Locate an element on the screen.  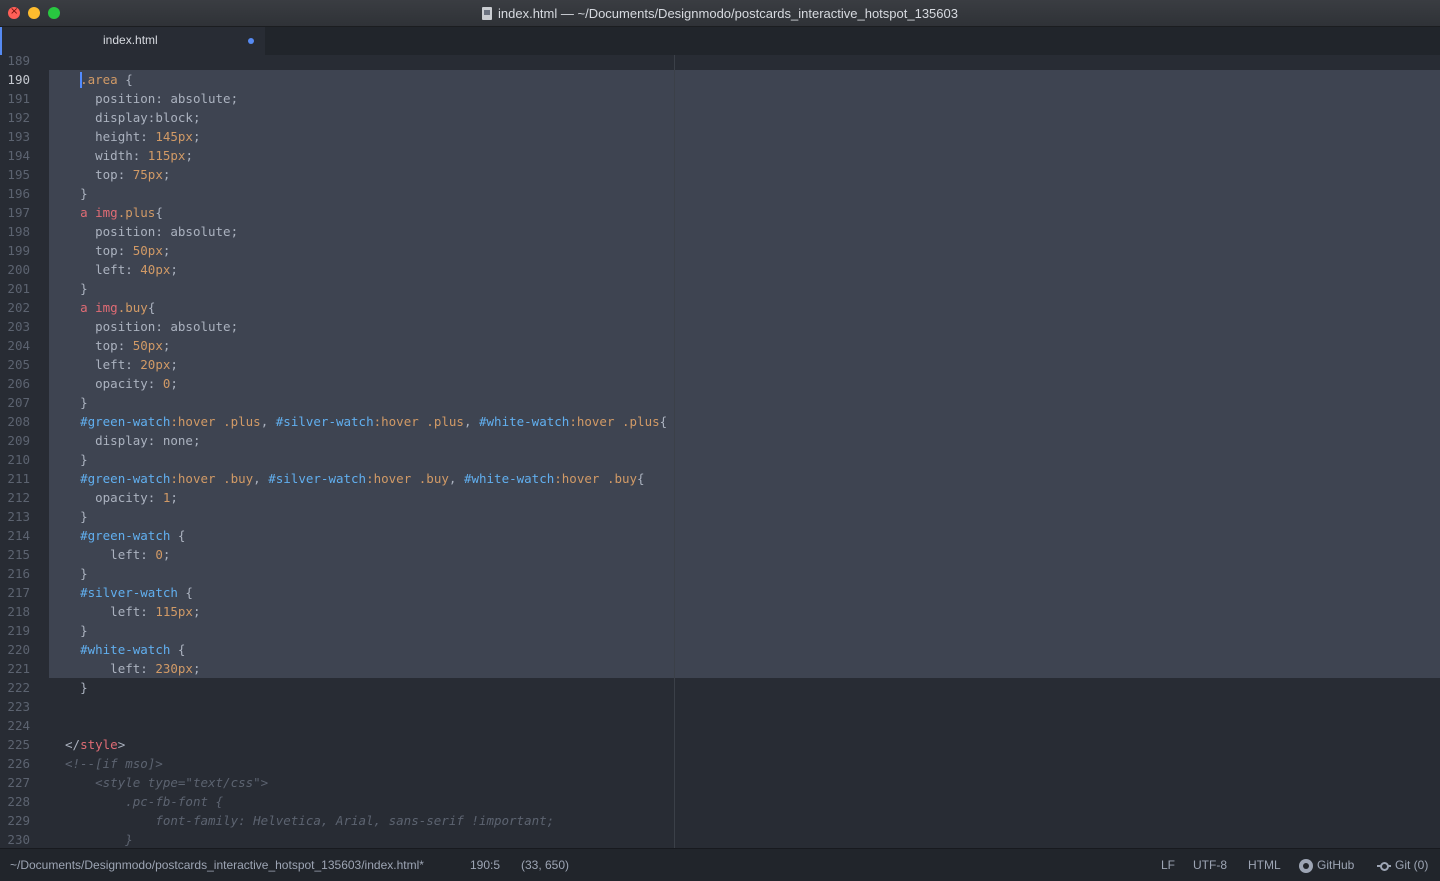
code-line: 223 is located at coordinates (720, 706).